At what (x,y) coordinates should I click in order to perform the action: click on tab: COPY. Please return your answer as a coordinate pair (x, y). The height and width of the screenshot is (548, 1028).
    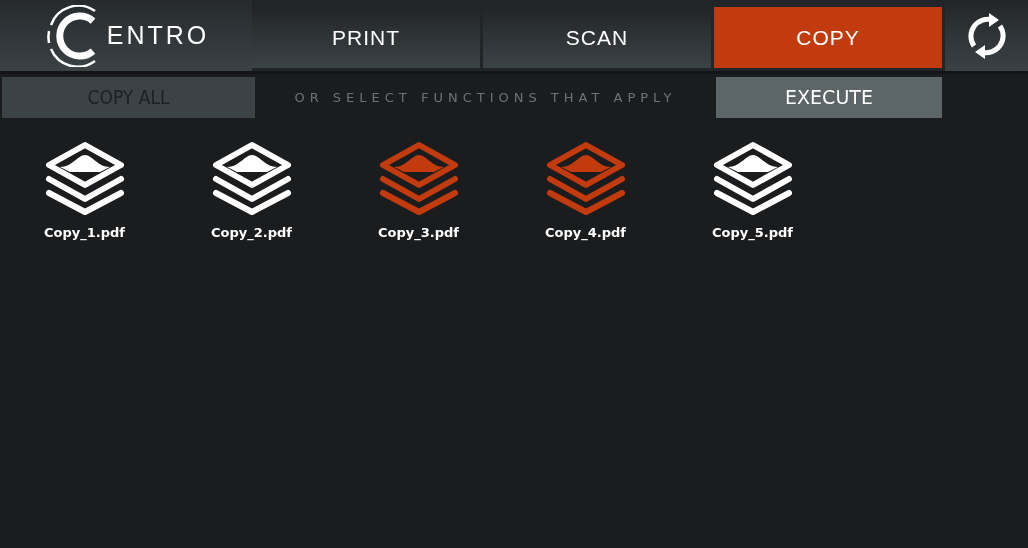
    Looking at the image, I should click on (828, 37).